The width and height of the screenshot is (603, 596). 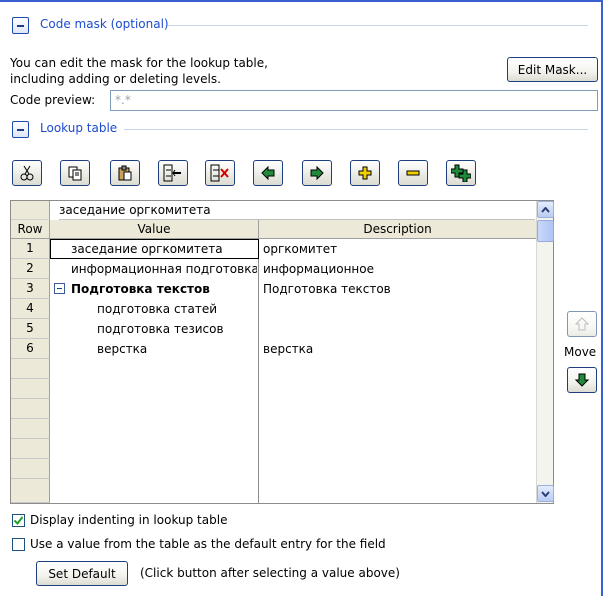 I want to click on description-line: including adding or deleting levels., so click(x=115, y=79).